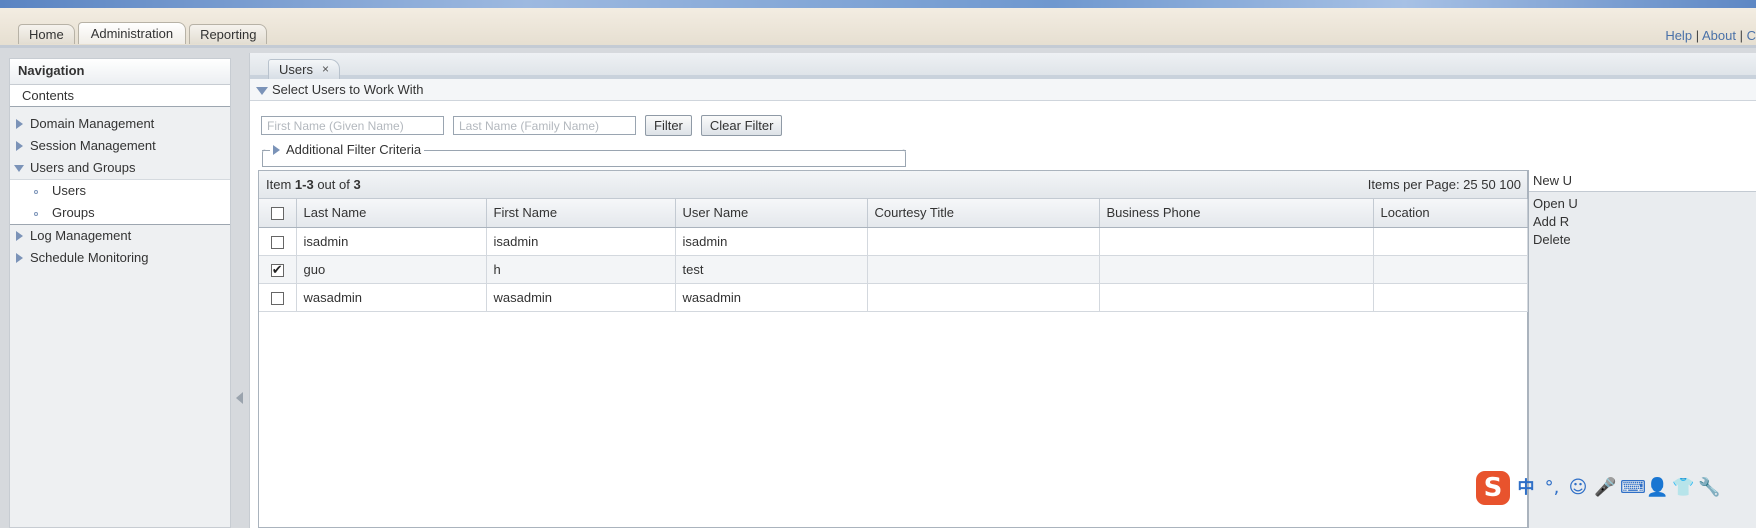  What do you see at coordinates (1642, 222) in the screenshot?
I see `add-role-action: Add R` at bounding box center [1642, 222].